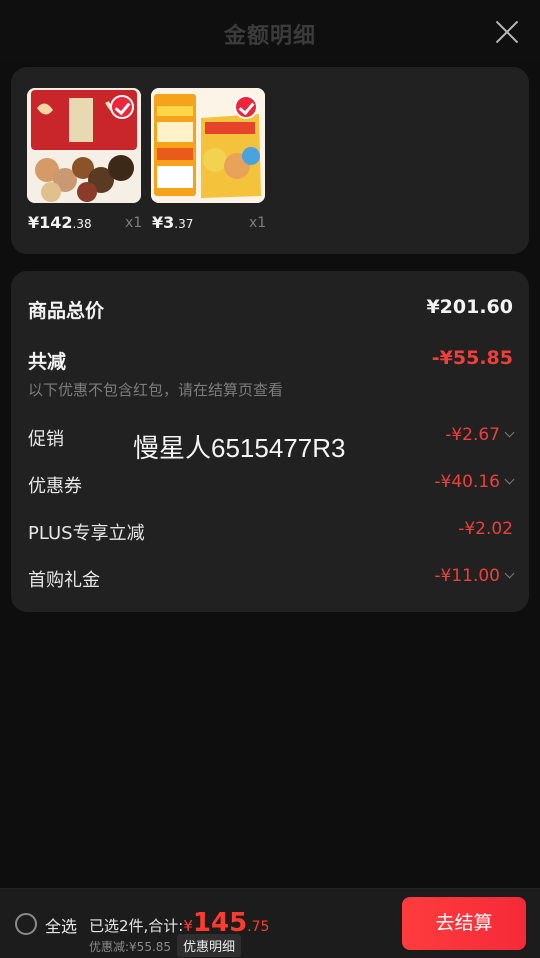 The height and width of the screenshot is (958, 540). What do you see at coordinates (26, 924) in the screenshot?
I see `select-all-radio` at bounding box center [26, 924].